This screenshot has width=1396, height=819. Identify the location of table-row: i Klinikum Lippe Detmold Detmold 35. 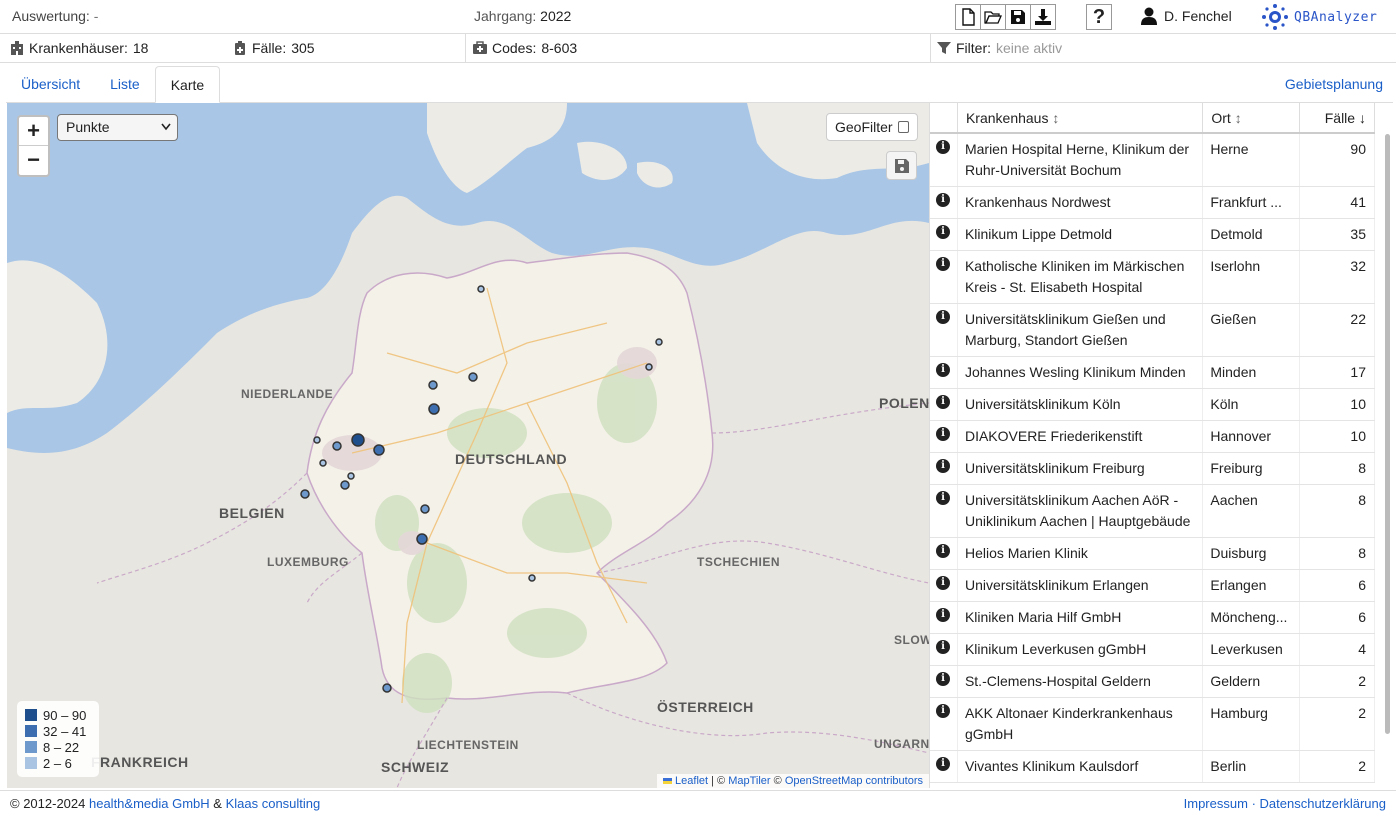
(1152, 235).